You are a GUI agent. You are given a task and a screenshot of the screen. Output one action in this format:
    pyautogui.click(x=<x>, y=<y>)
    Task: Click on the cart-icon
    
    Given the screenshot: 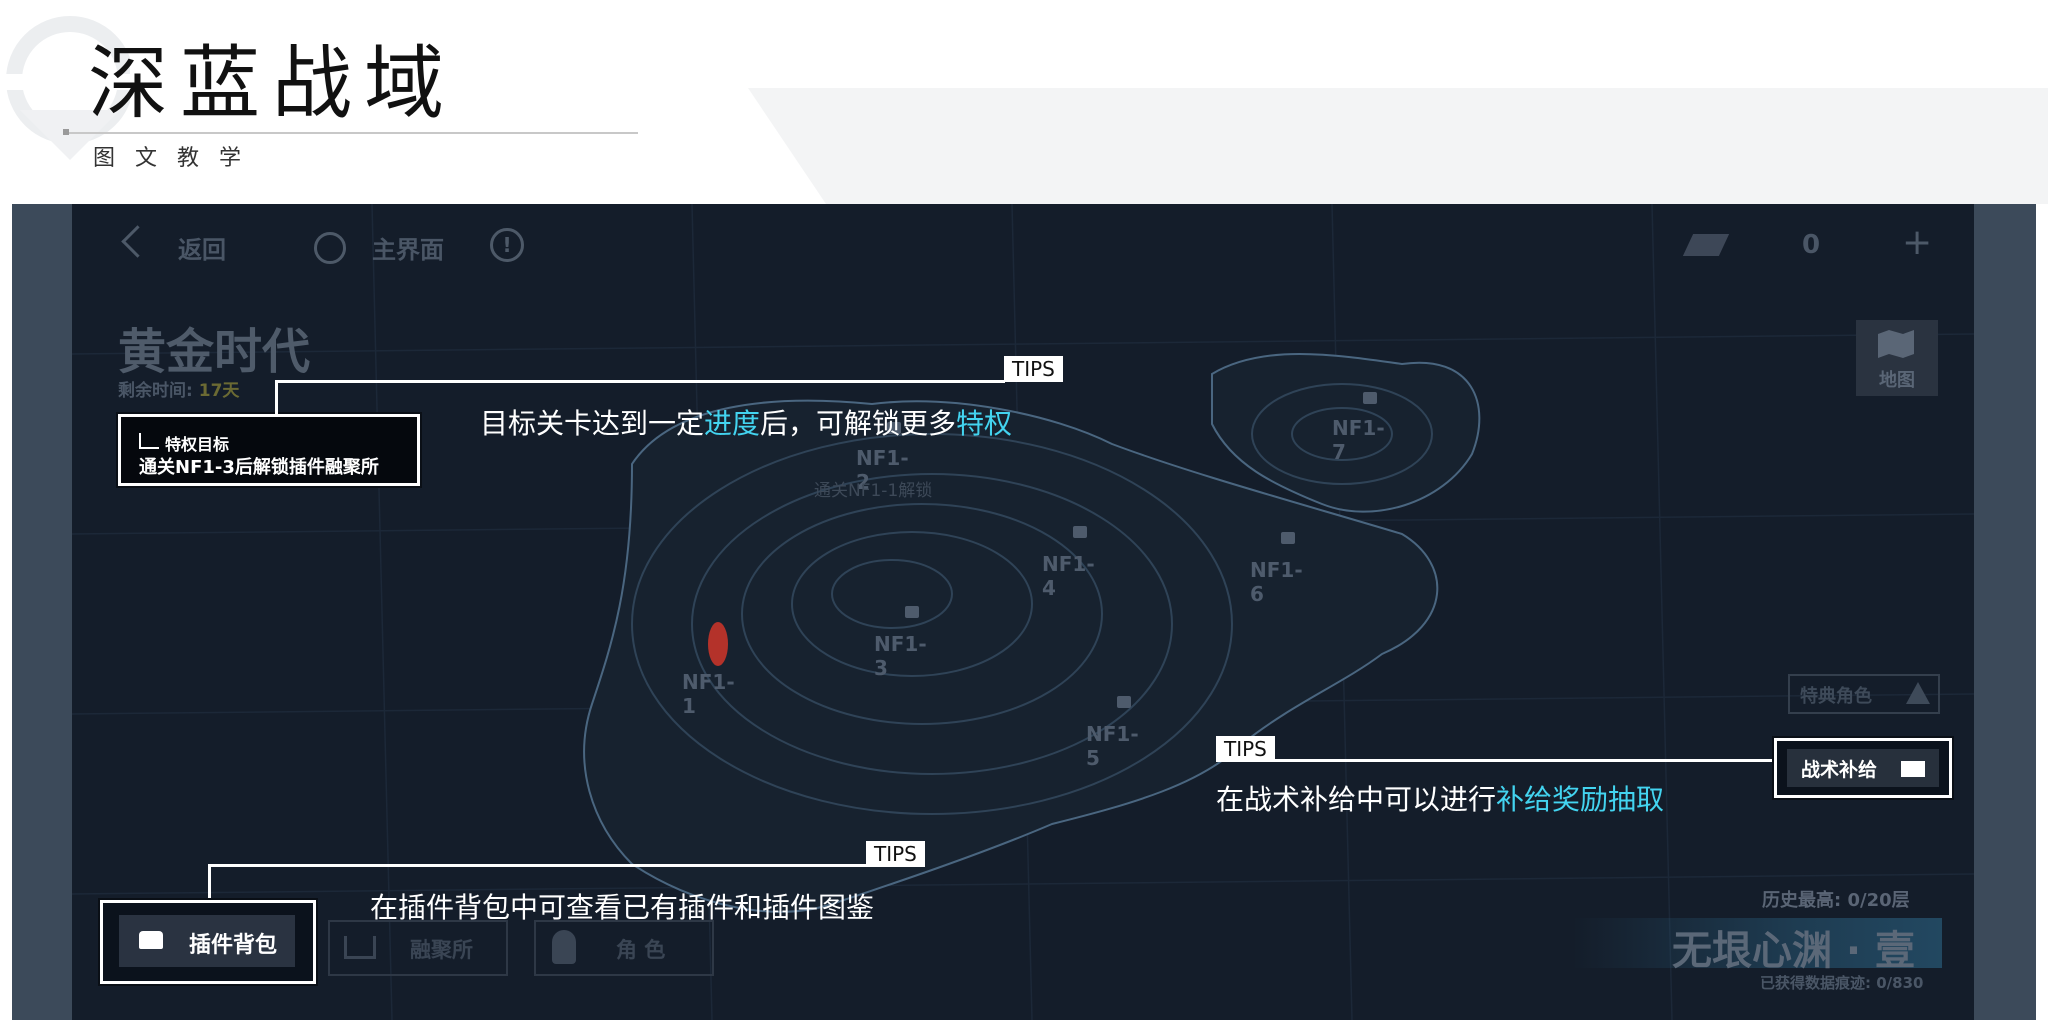 What is the action you would take?
    pyautogui.click(x=360, y=947)
    